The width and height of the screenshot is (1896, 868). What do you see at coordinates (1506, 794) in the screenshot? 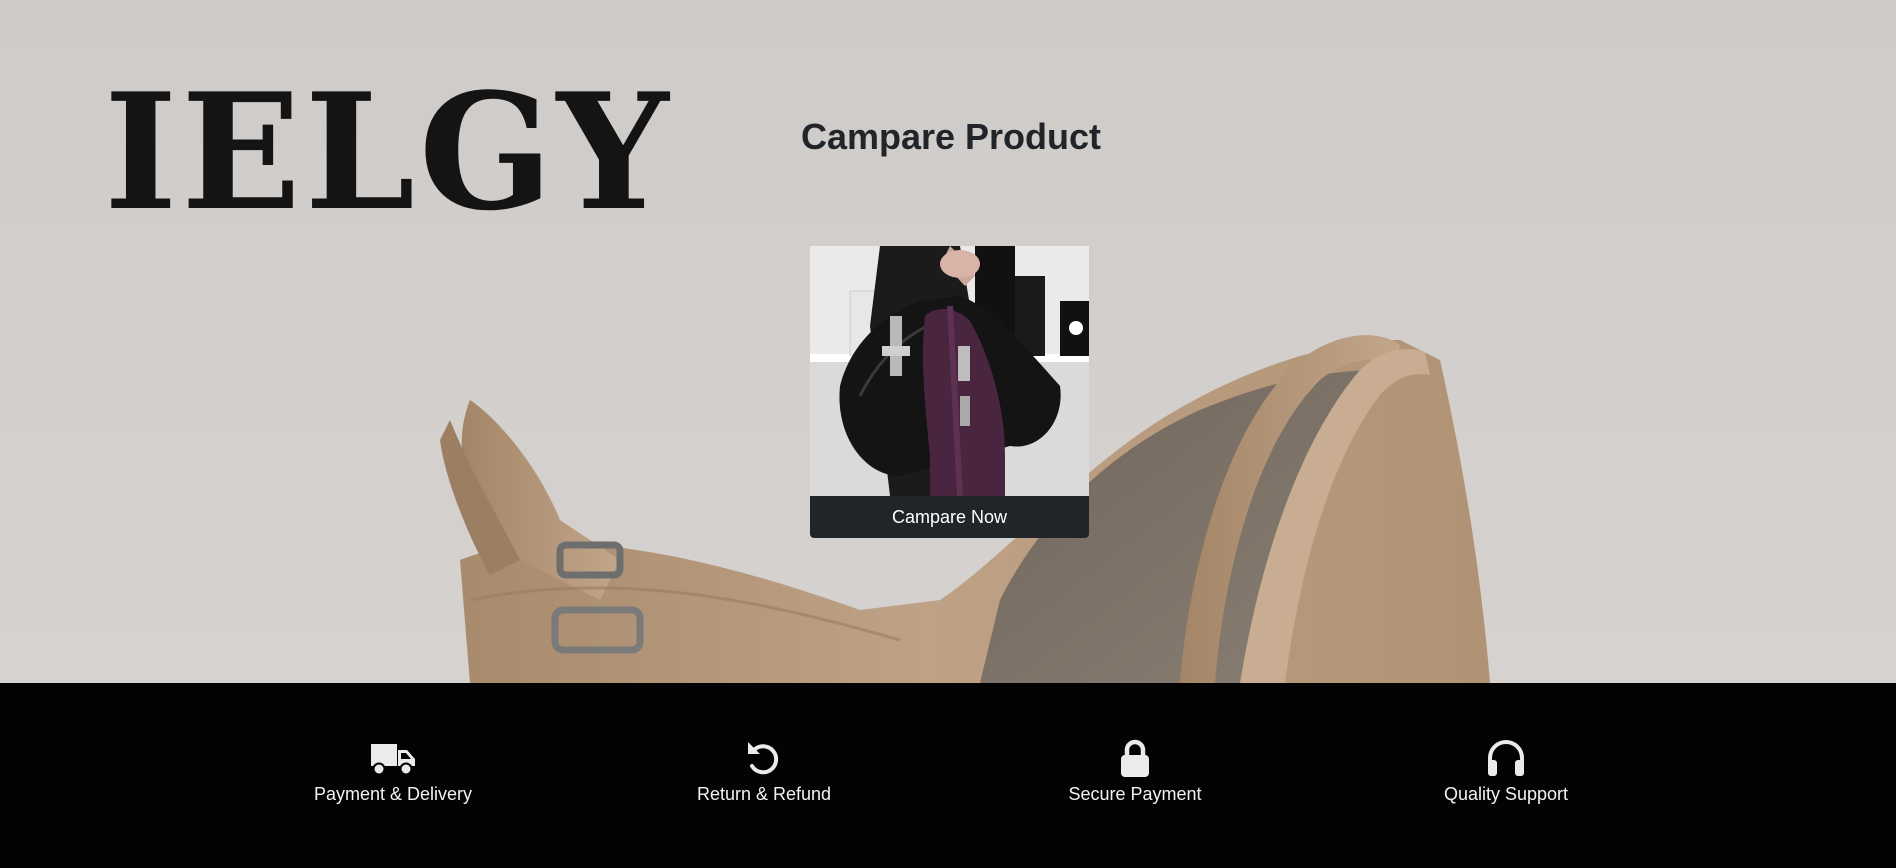
I see `feature-label: Quality Support` at bounding box center [1506, 794].